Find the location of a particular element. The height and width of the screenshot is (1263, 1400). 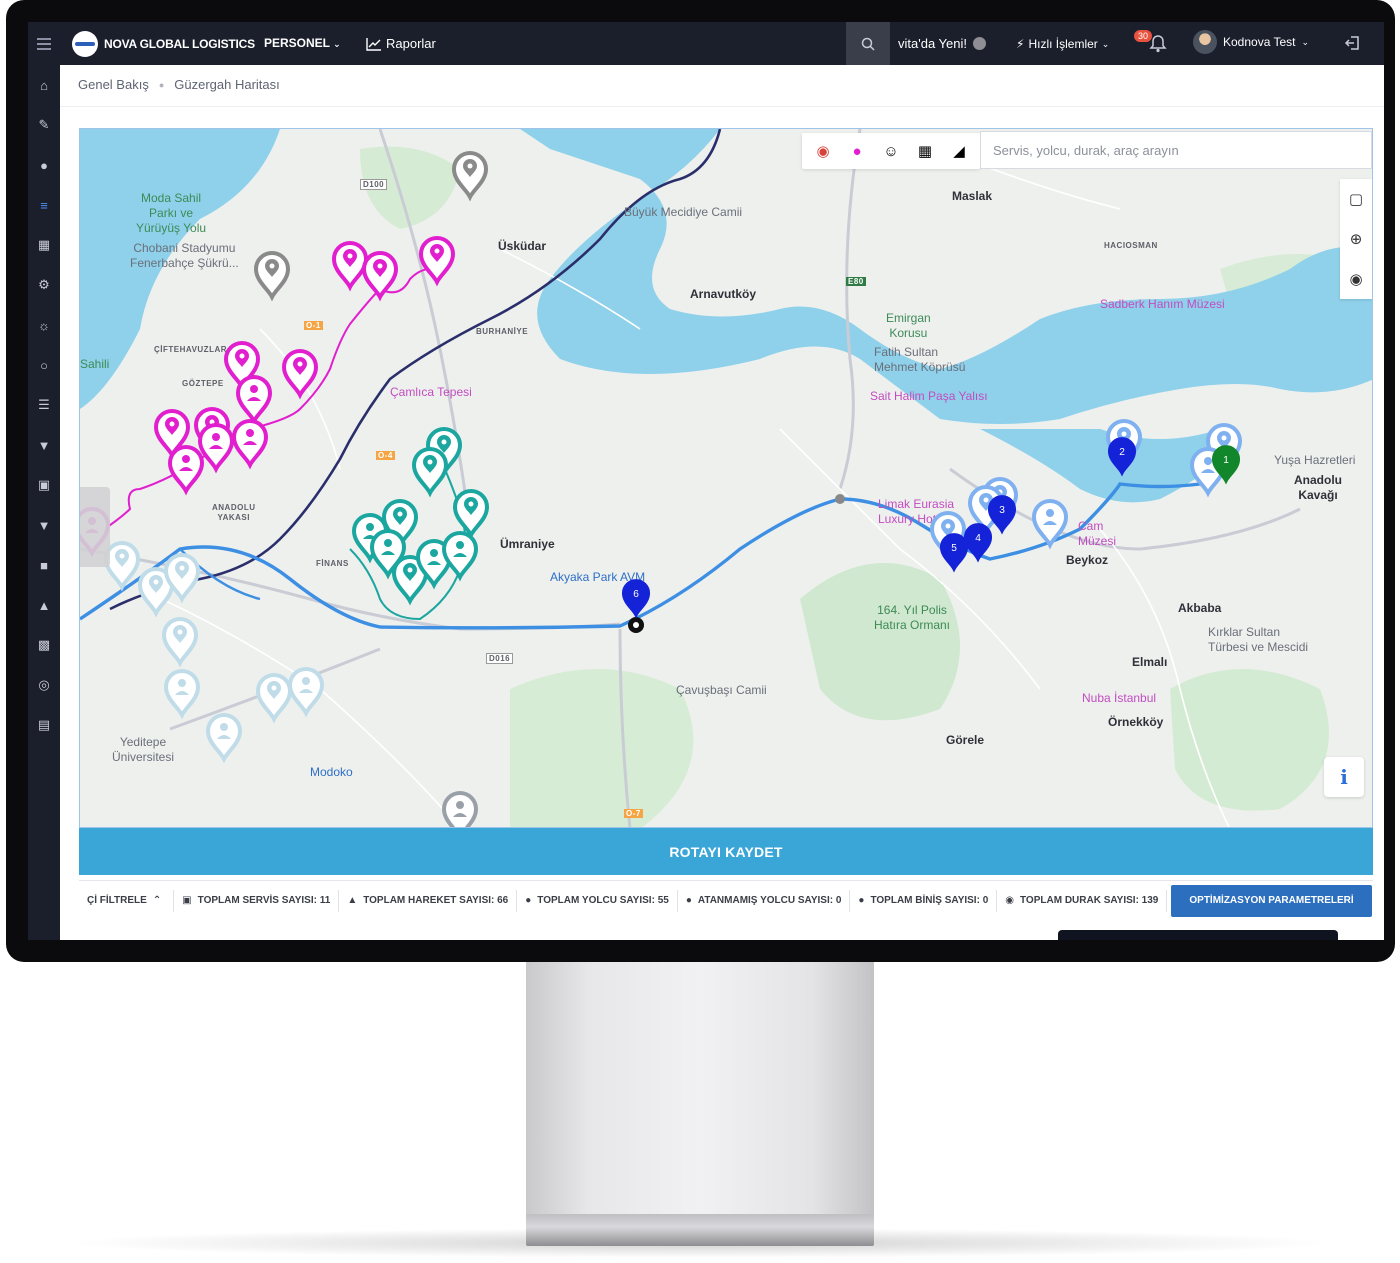

monitor-stand is located at coordinates (700, 1089).